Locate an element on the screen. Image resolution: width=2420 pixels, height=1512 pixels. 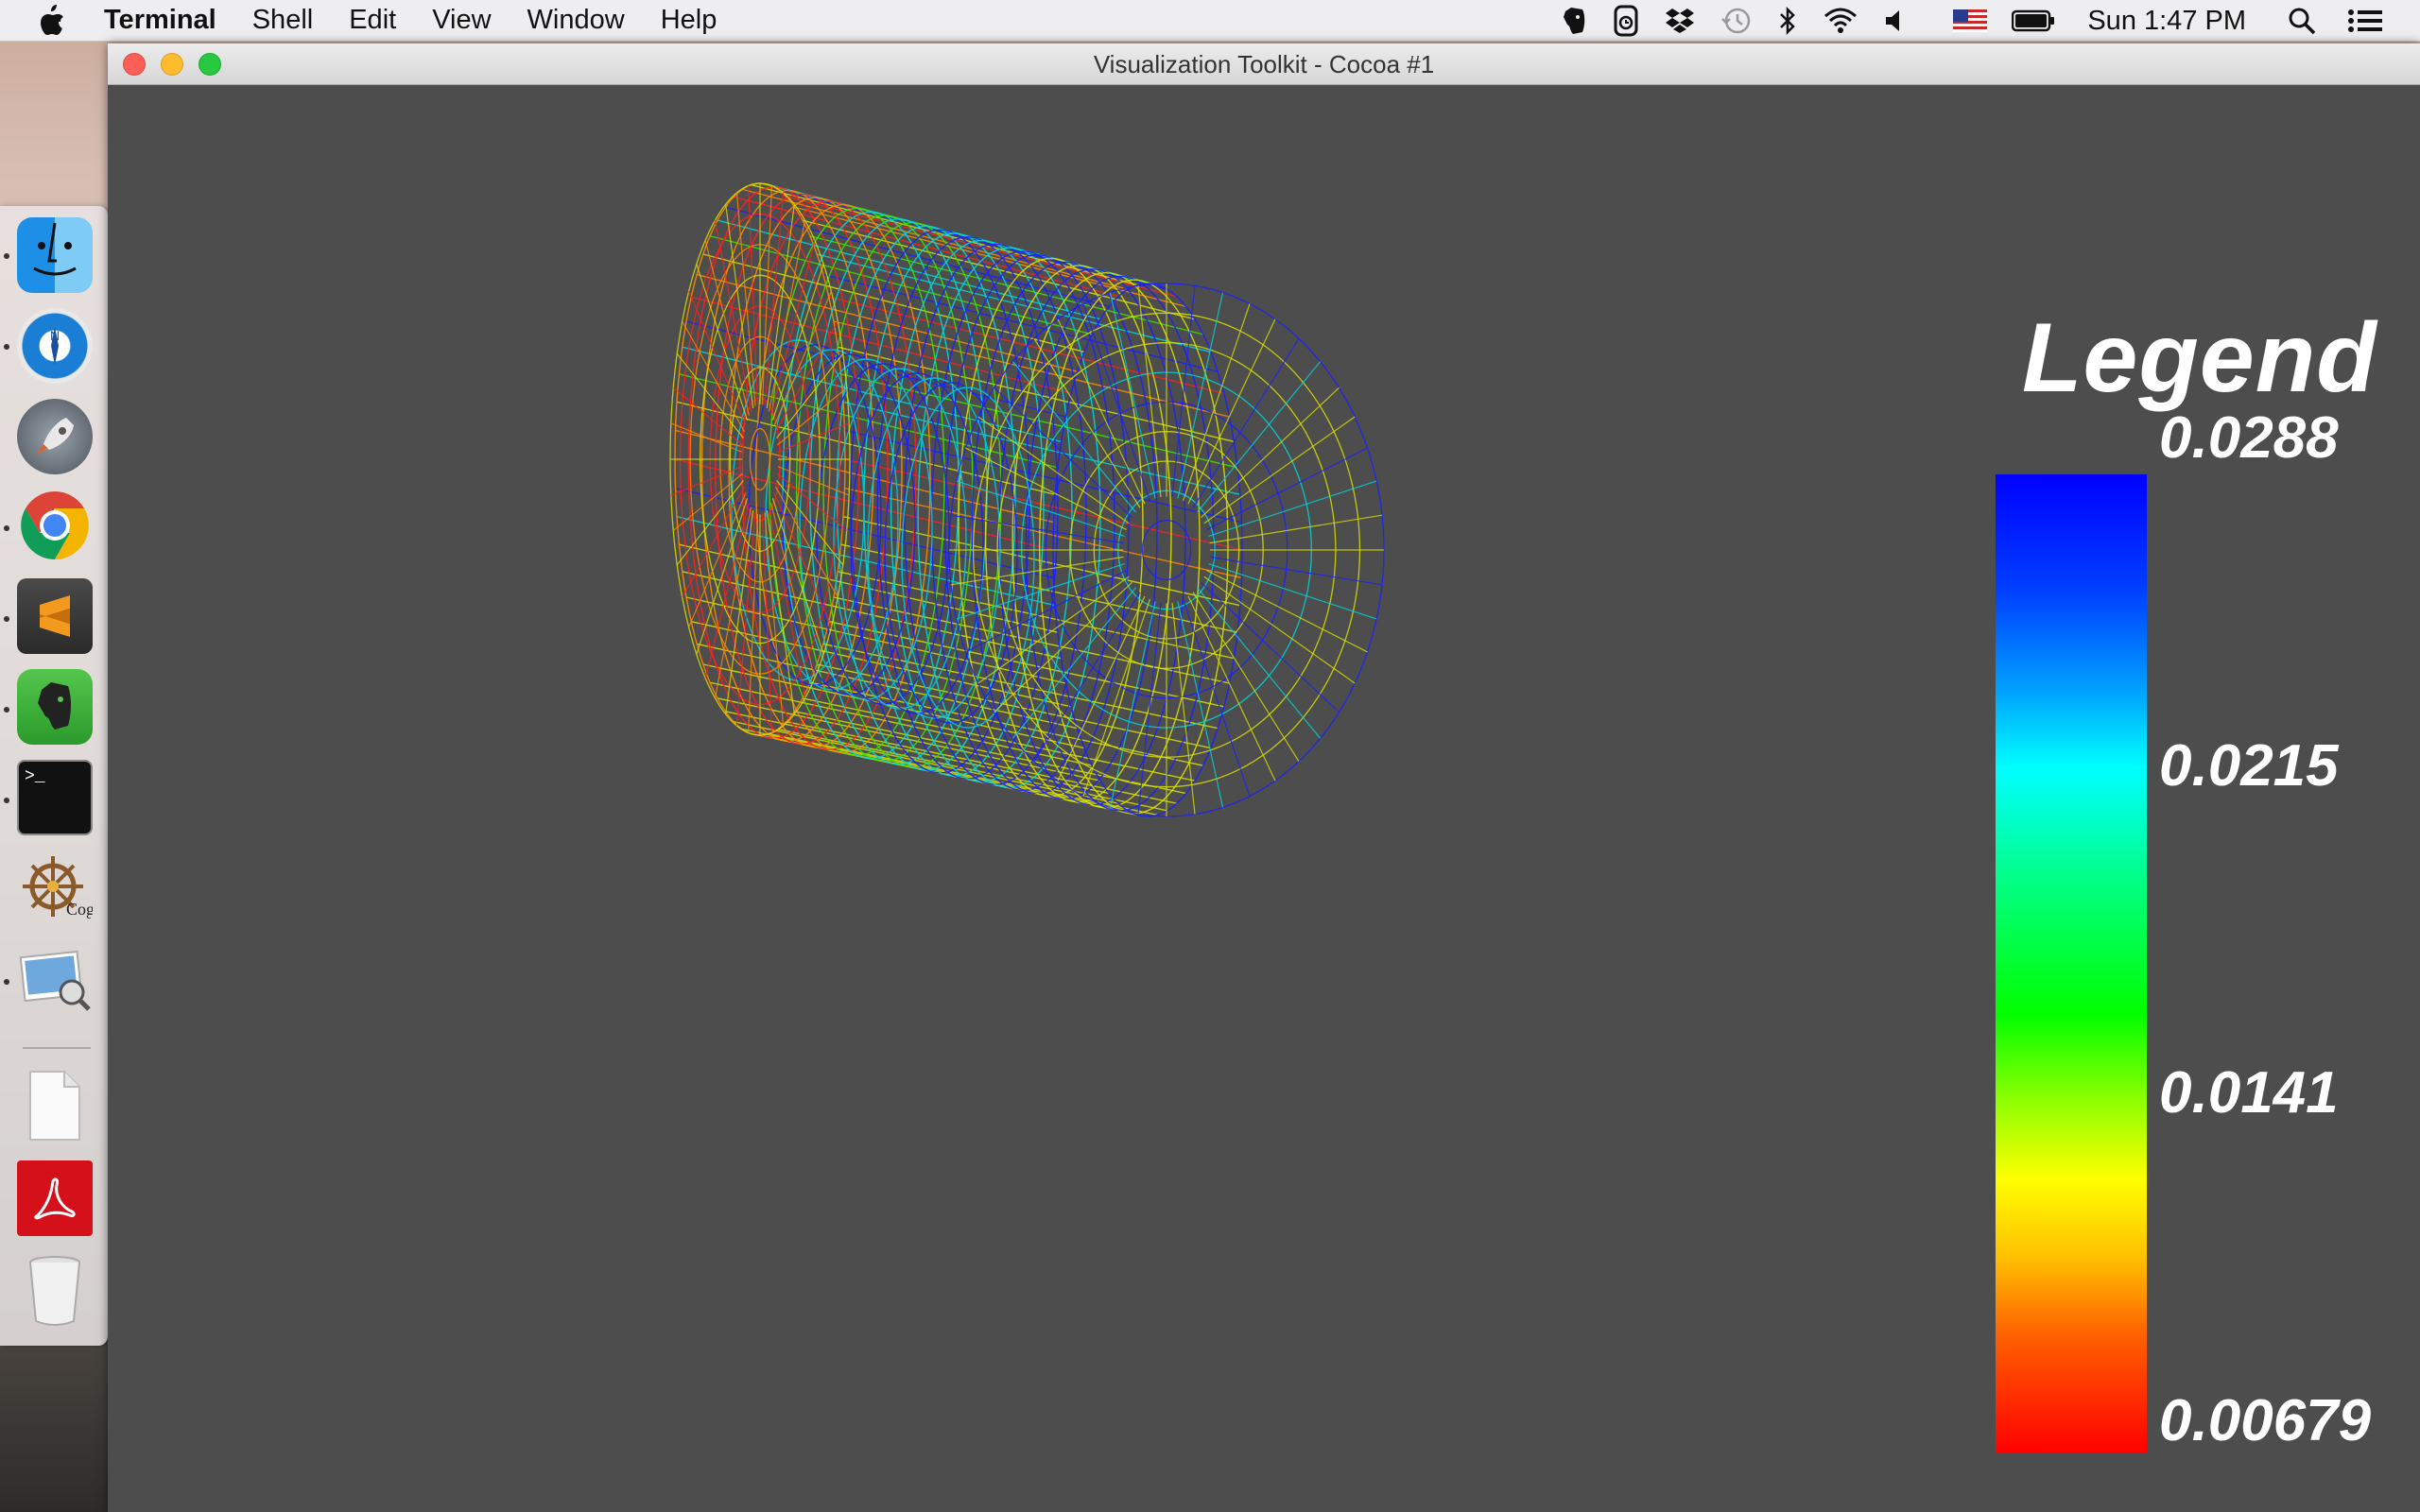
launchpad-icon is located at coordinates (55, 436).